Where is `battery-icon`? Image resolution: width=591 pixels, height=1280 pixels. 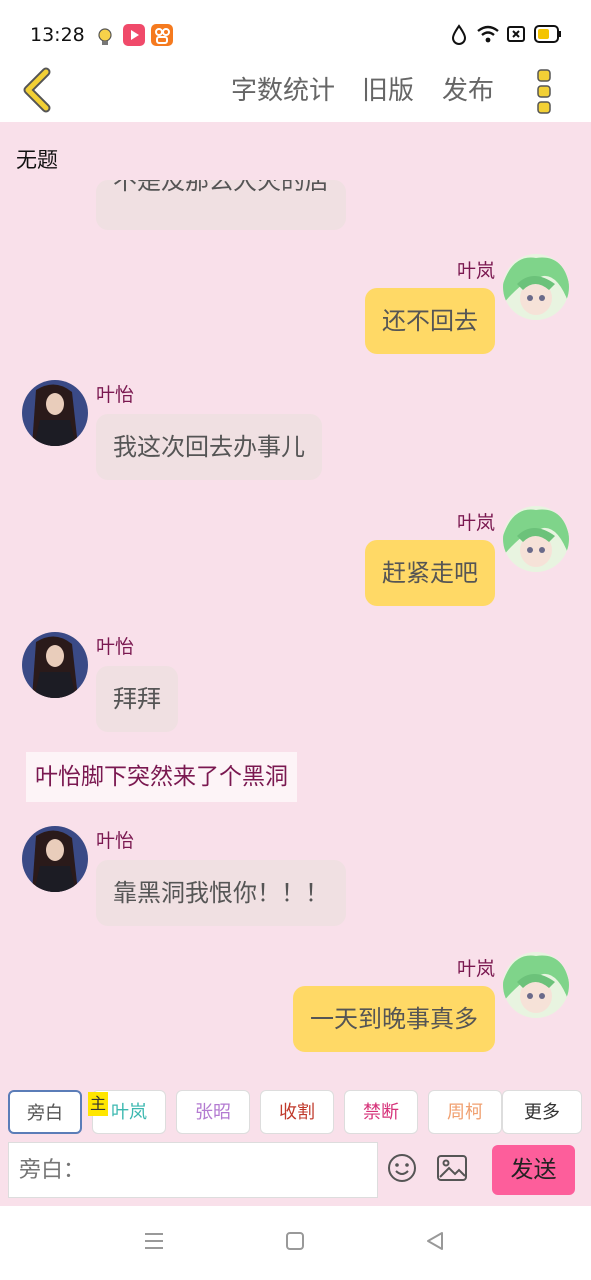 battery-icon is located at coordinates (548, 36).